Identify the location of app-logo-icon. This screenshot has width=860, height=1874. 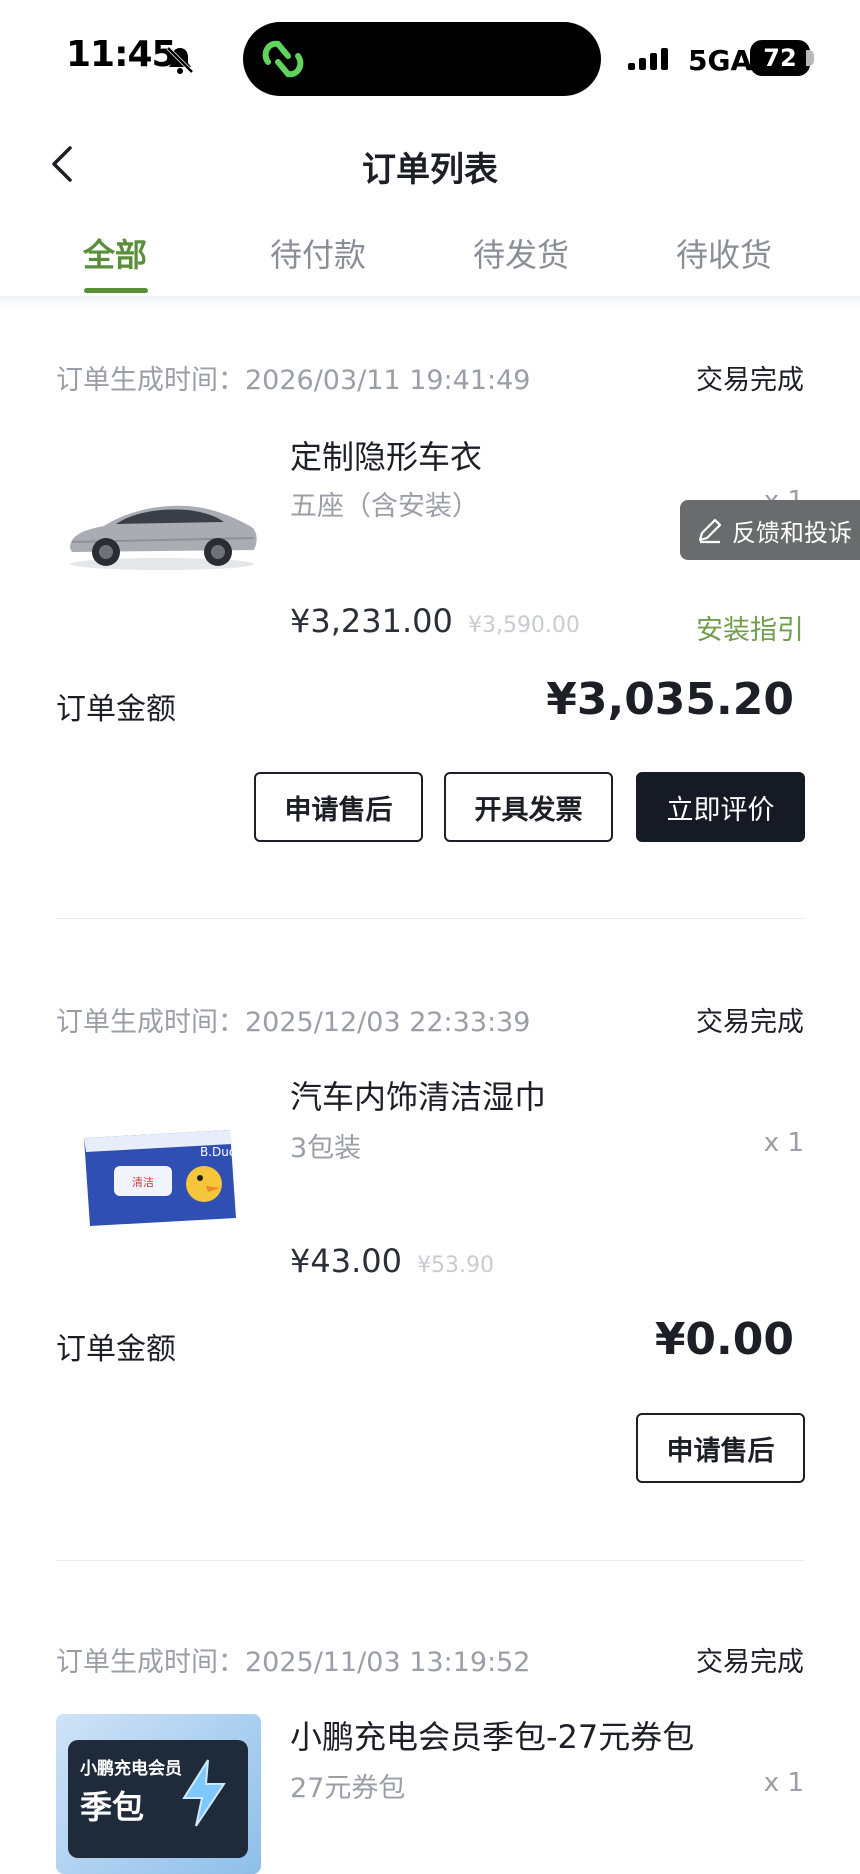
(283, 59).